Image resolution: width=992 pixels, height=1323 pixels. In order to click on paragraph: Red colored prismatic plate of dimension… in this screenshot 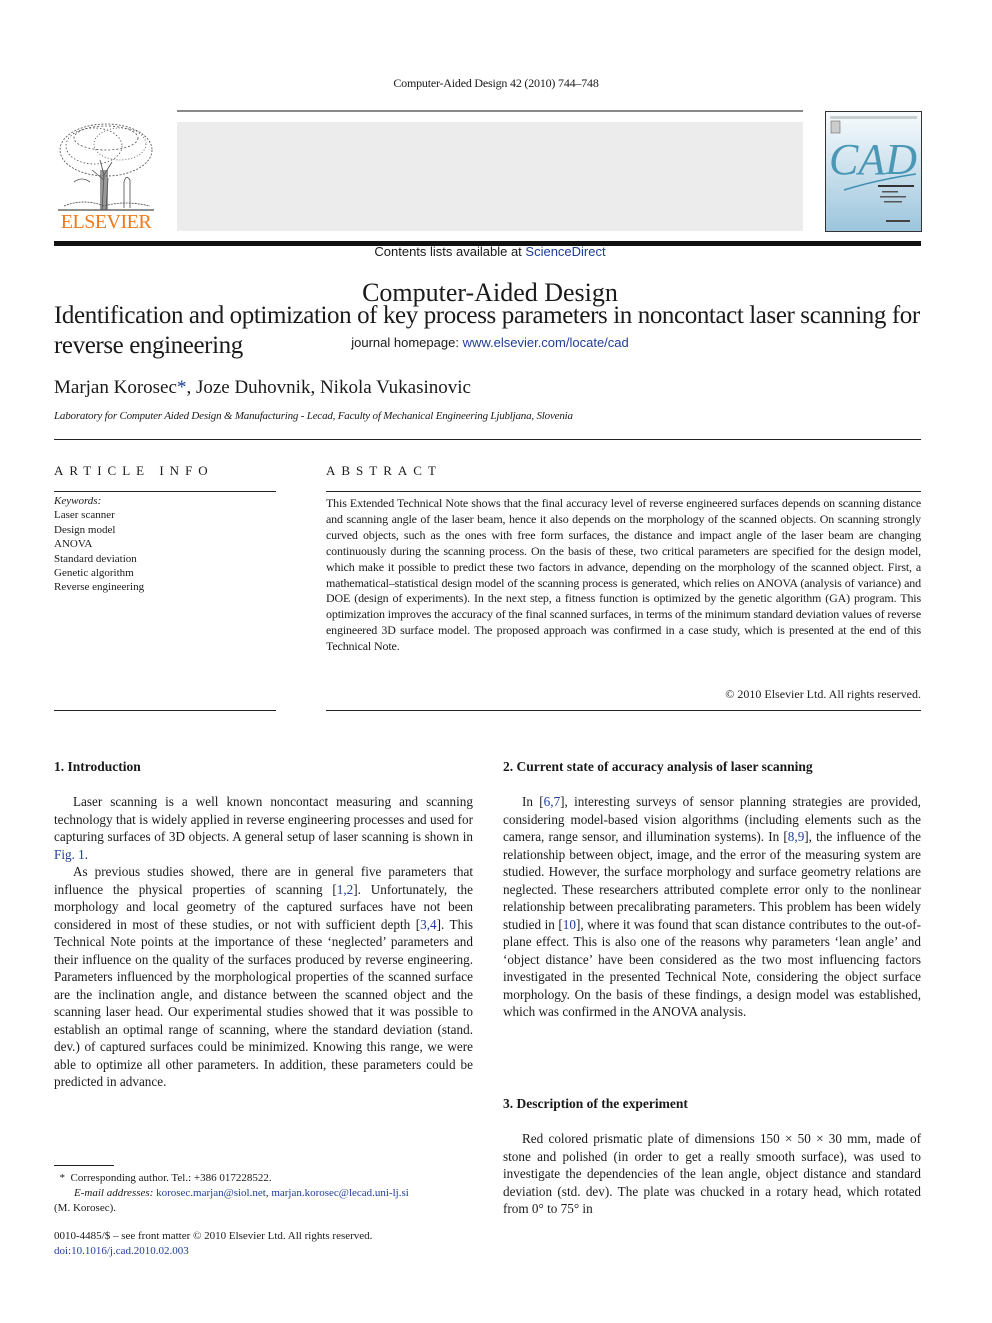, I will do `click(712, 1174)`.